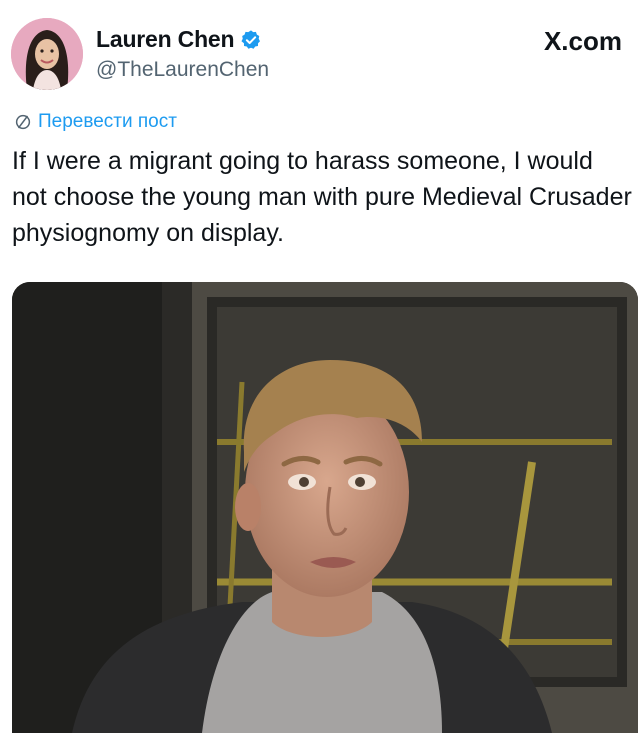 Image resolution: width=640 pixels, height=733 pixels. I want to click on author-avatar, so click(47, 54).